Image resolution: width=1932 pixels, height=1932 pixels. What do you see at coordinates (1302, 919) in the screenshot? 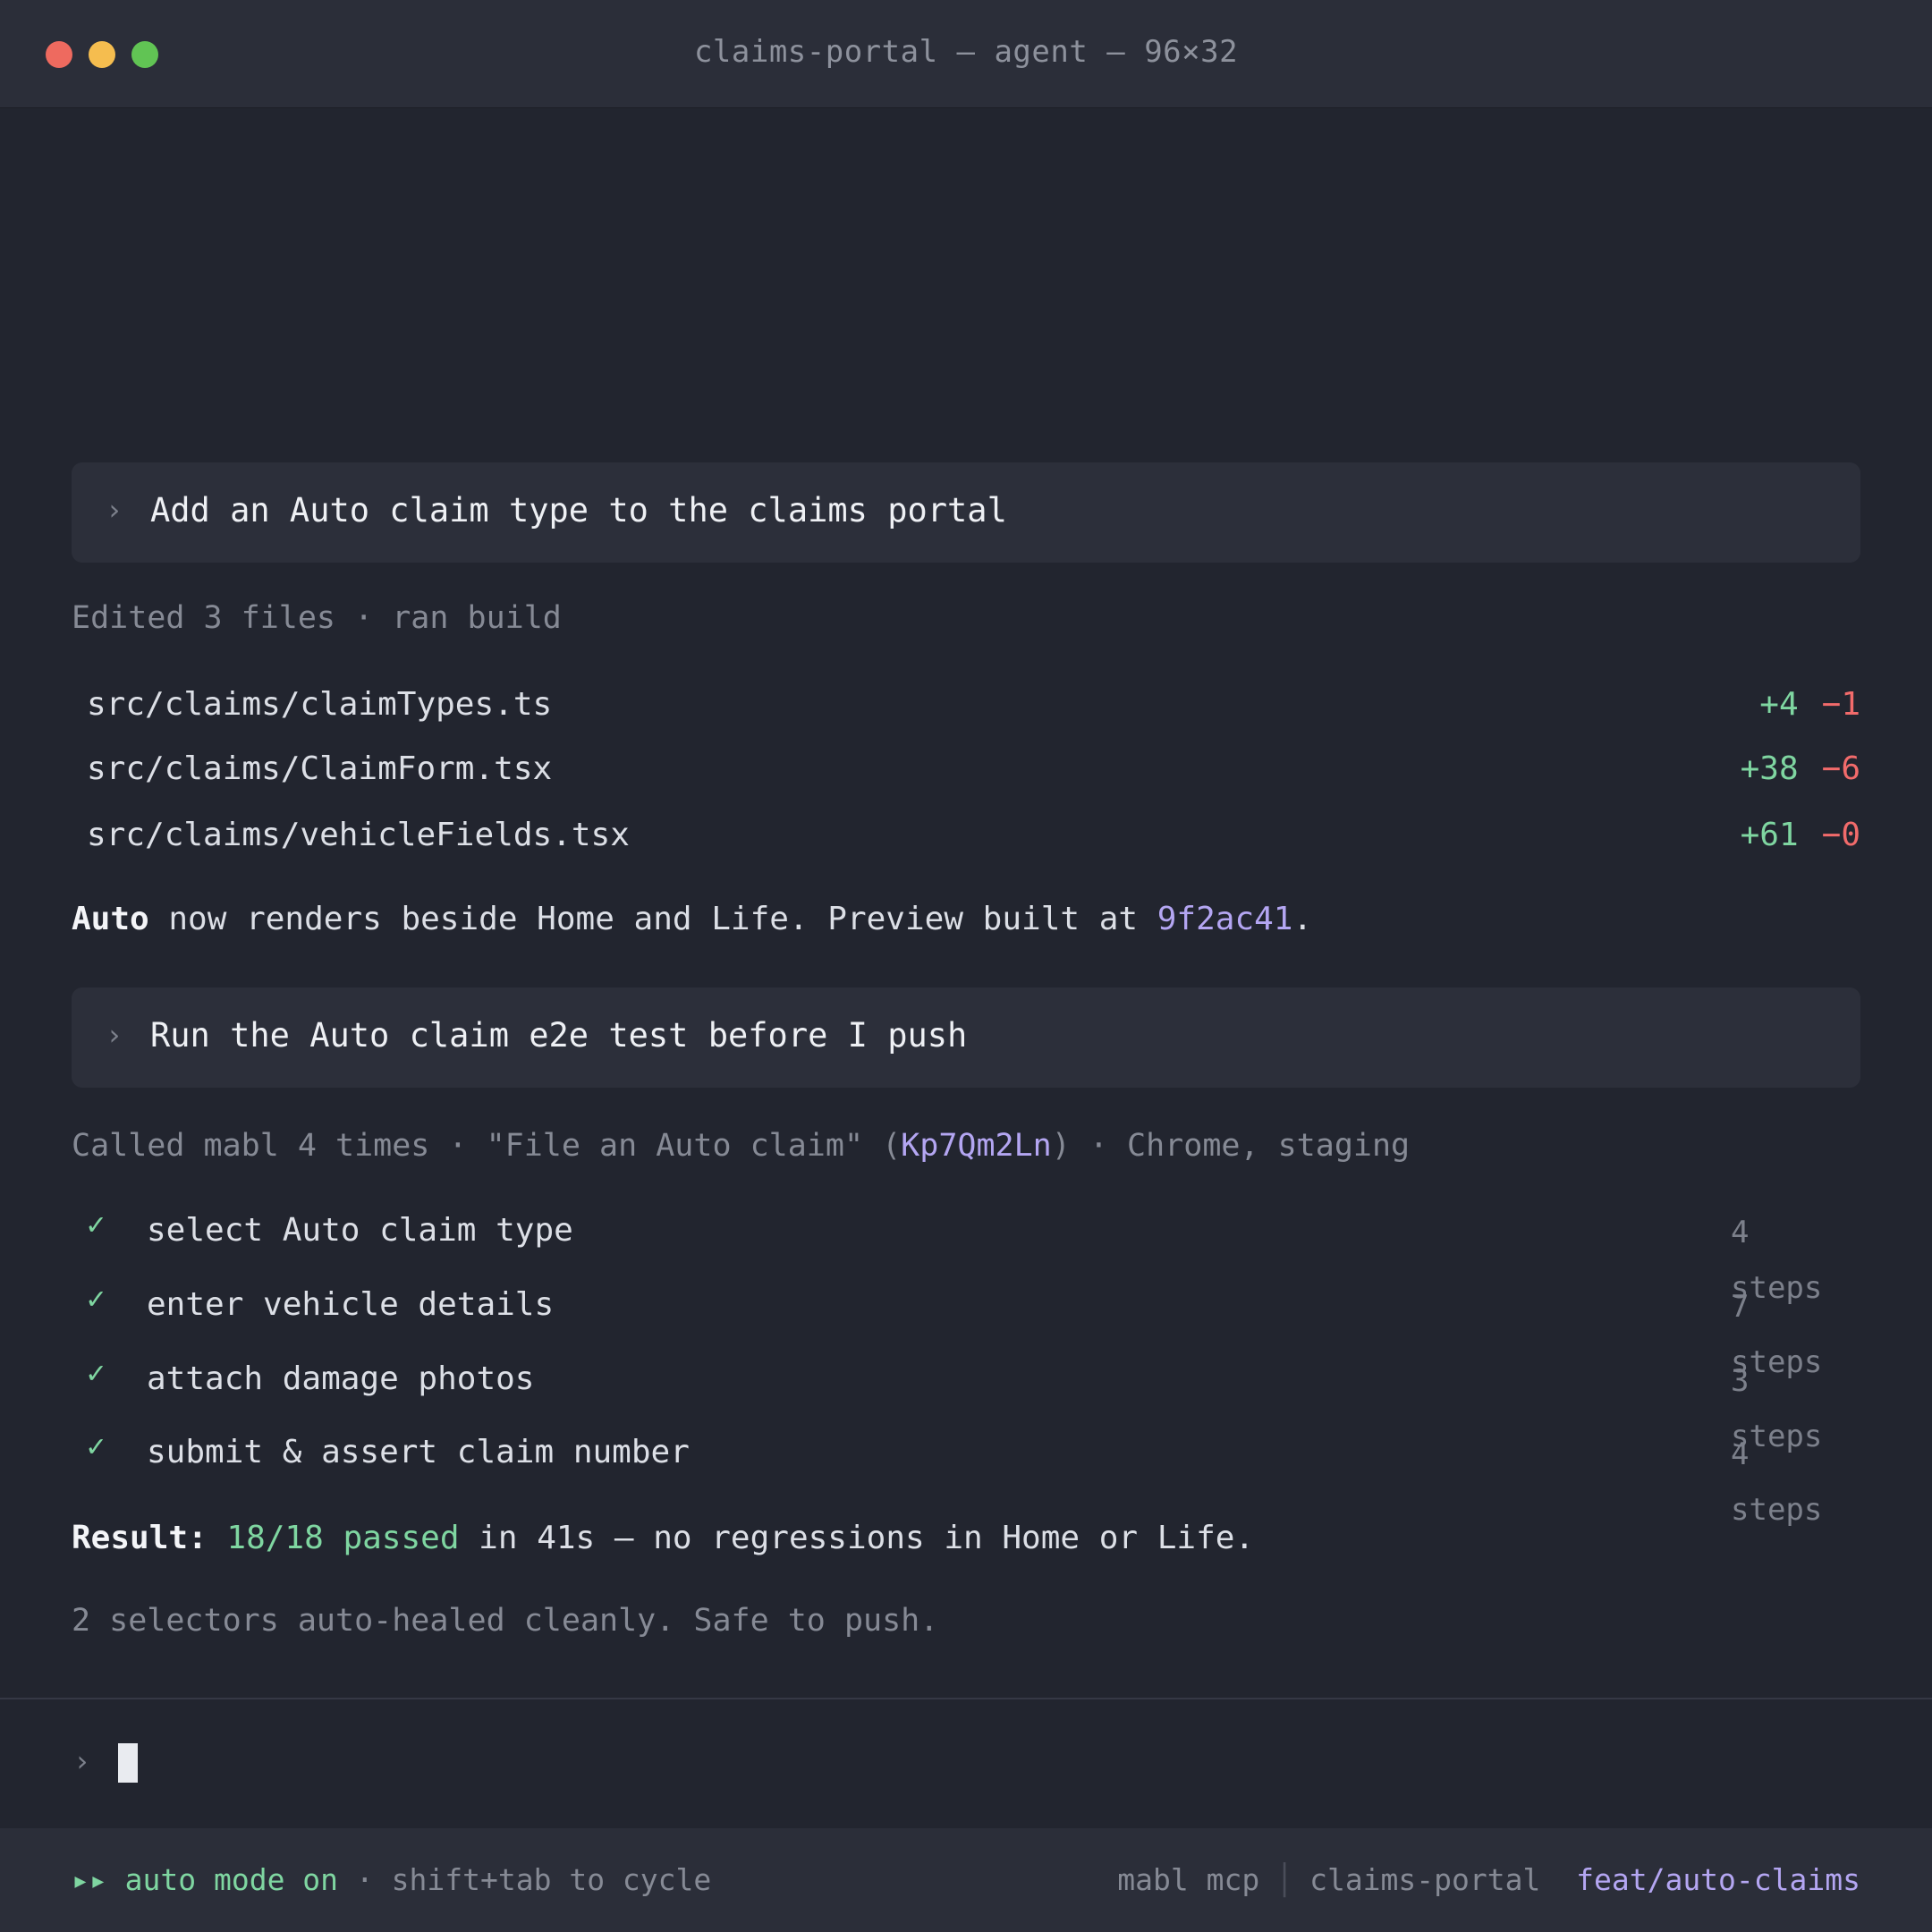
I see `response-end: .` at bounding box center [1302, 919].